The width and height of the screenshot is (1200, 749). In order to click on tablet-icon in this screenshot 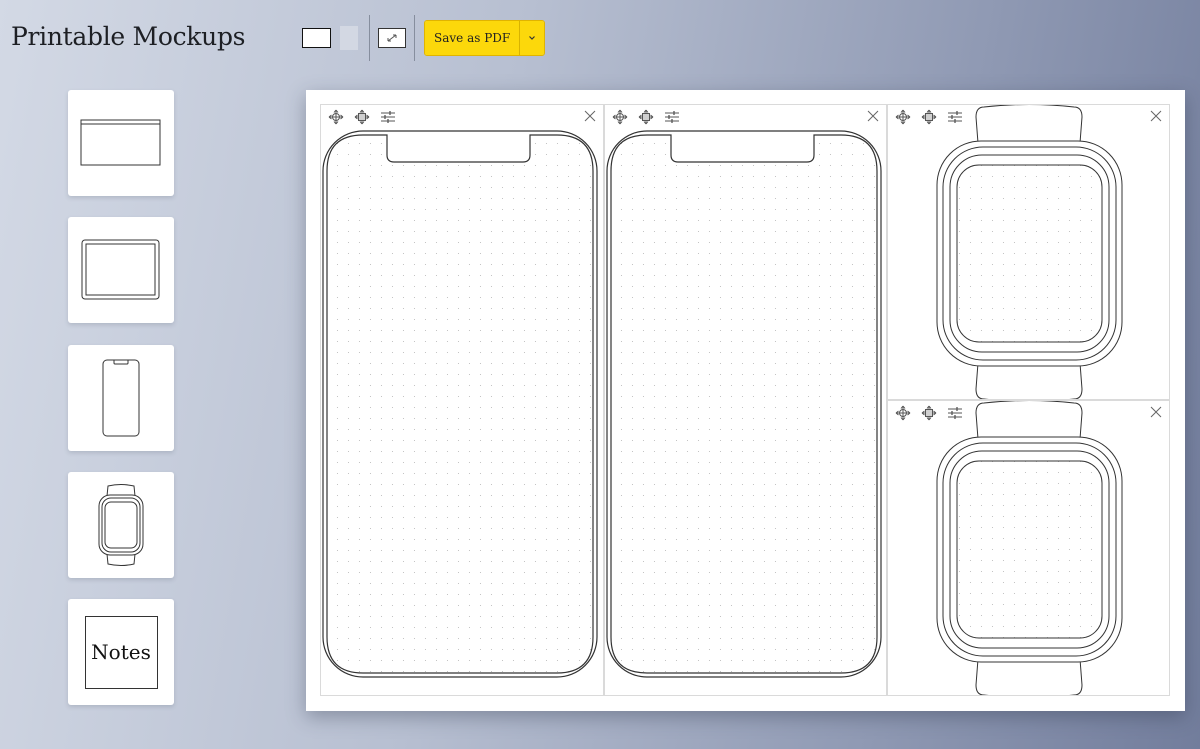, I will do `click(120, 269)`.